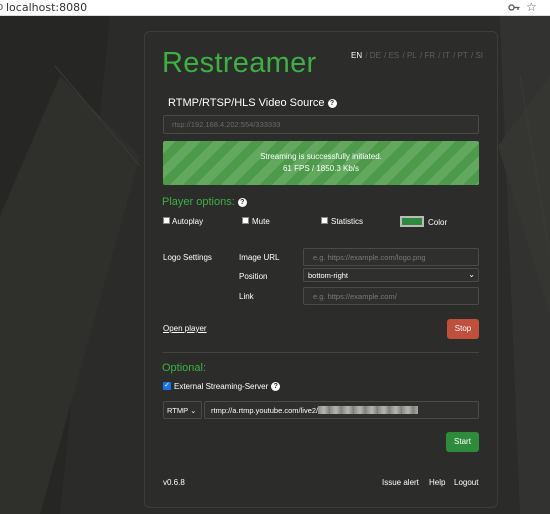 Image resolution: width=550 pixels, height=514 pixels. What do you see at coordinates (391, 296) in the screenshot?
I see `link-input: e.g. https://example.com/` at bounding box center [391, 296].